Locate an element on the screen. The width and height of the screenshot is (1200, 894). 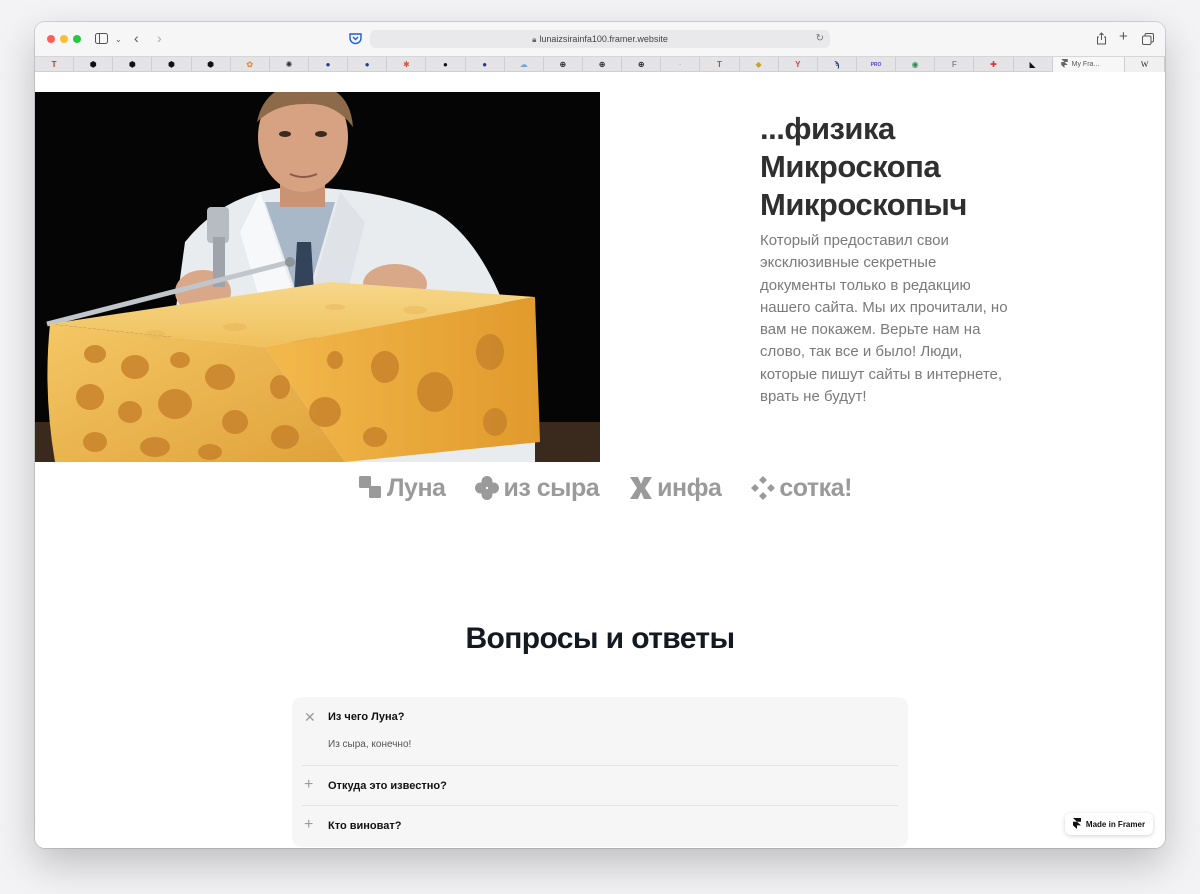
share-icon is located at coordinates (1101, 39).